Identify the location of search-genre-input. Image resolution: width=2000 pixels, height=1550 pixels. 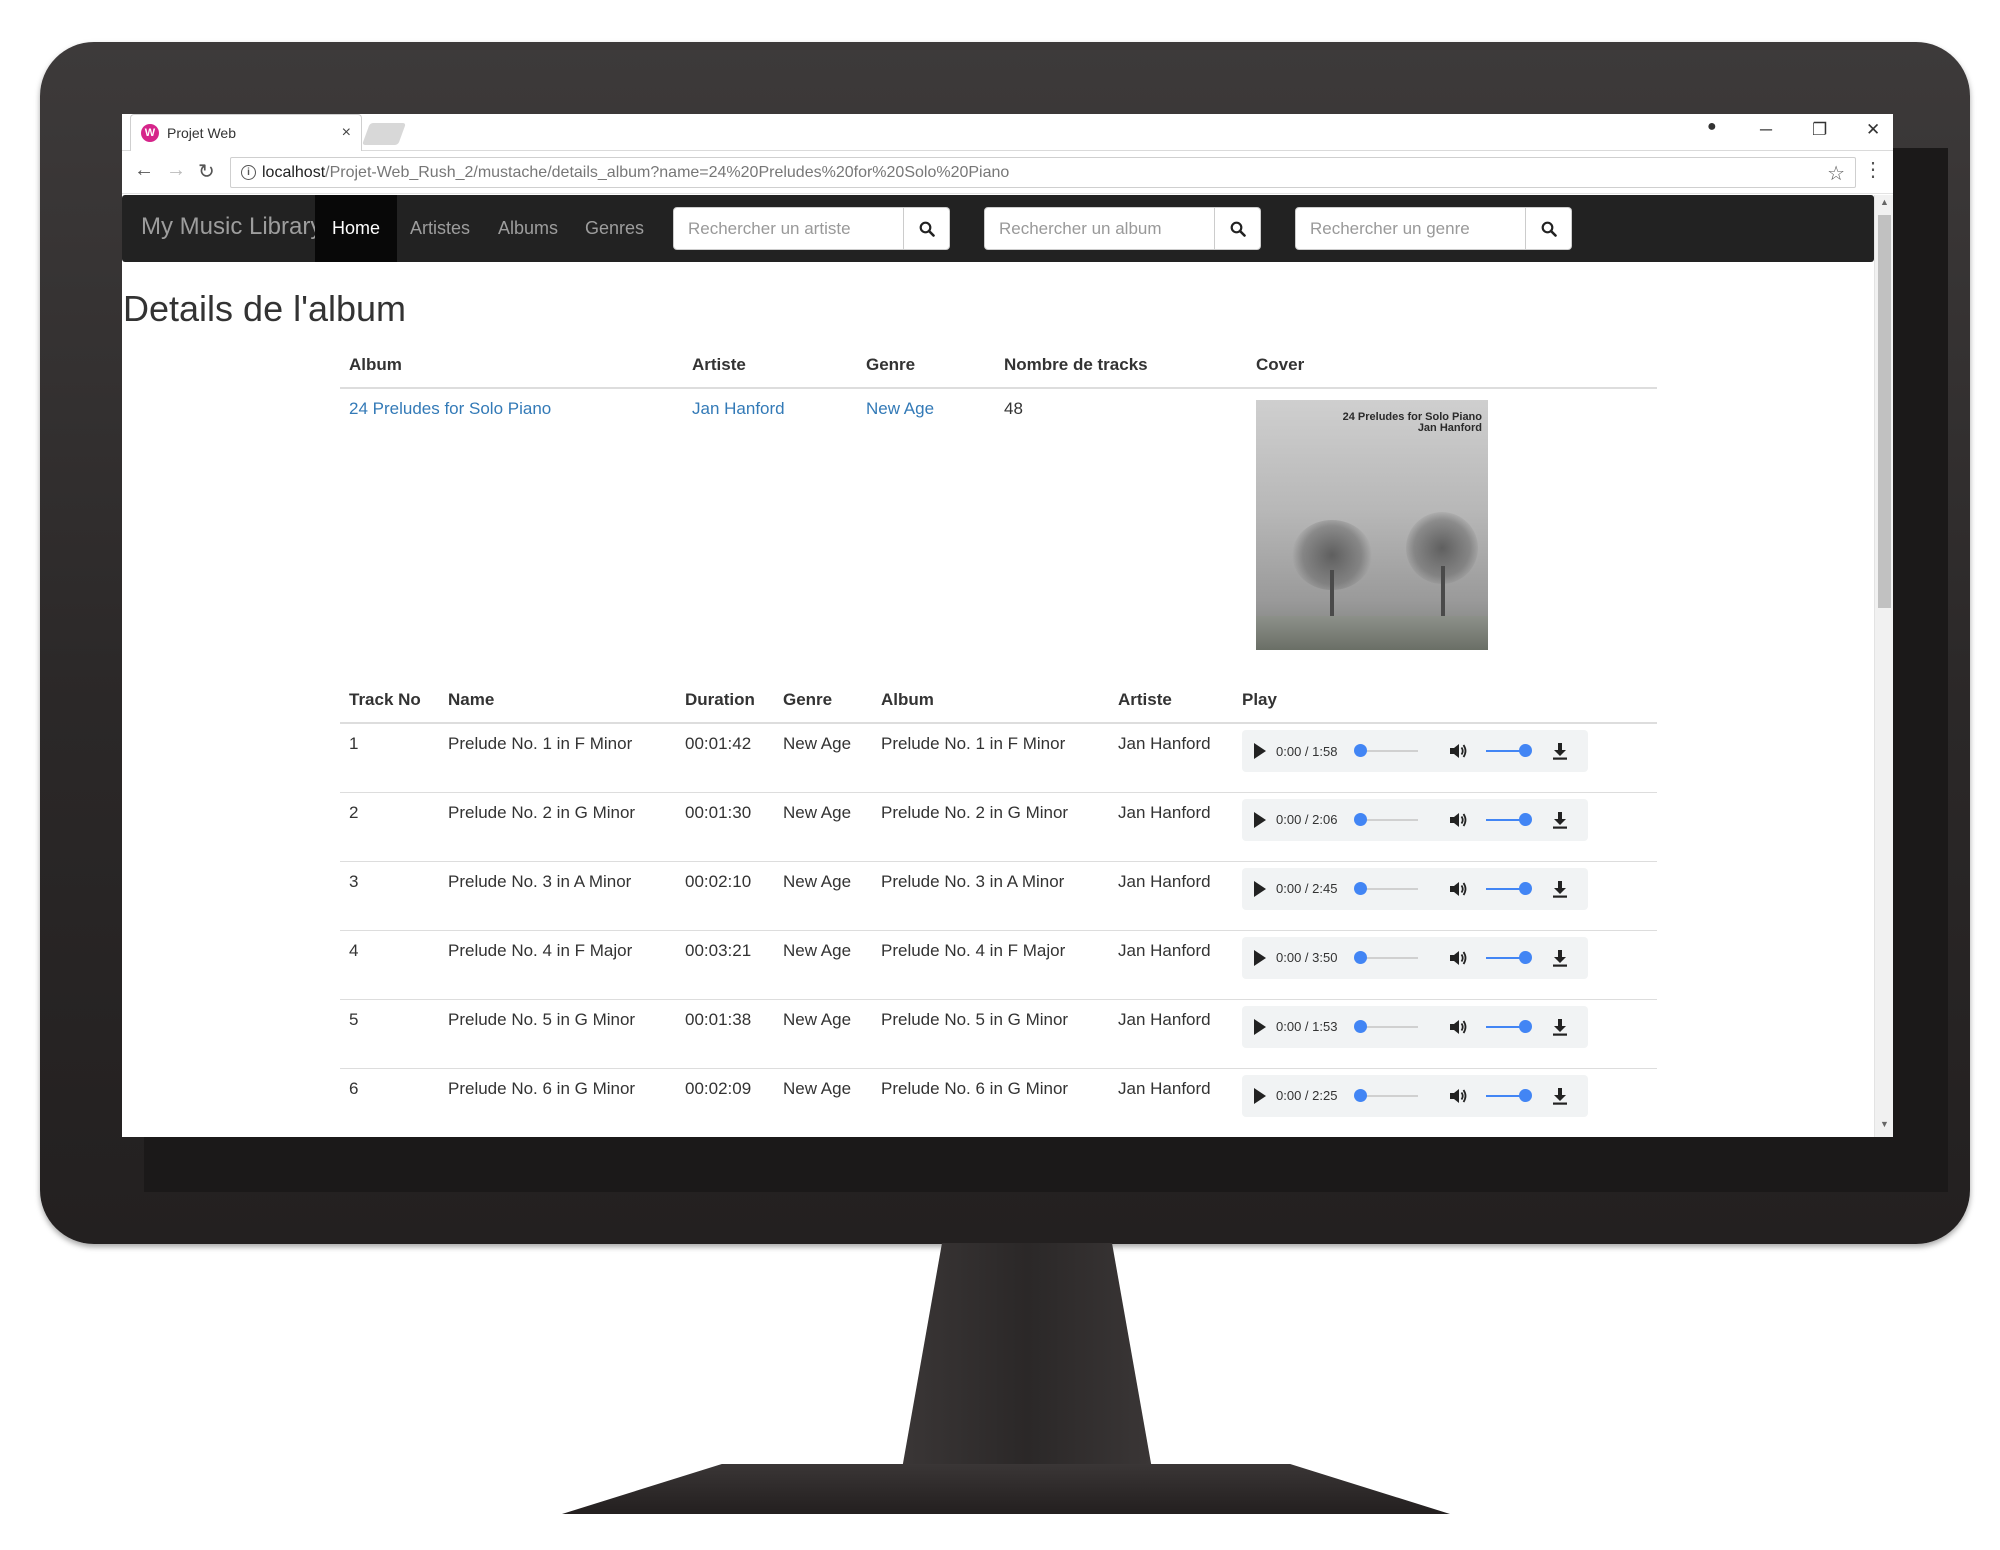
(1410, 228).